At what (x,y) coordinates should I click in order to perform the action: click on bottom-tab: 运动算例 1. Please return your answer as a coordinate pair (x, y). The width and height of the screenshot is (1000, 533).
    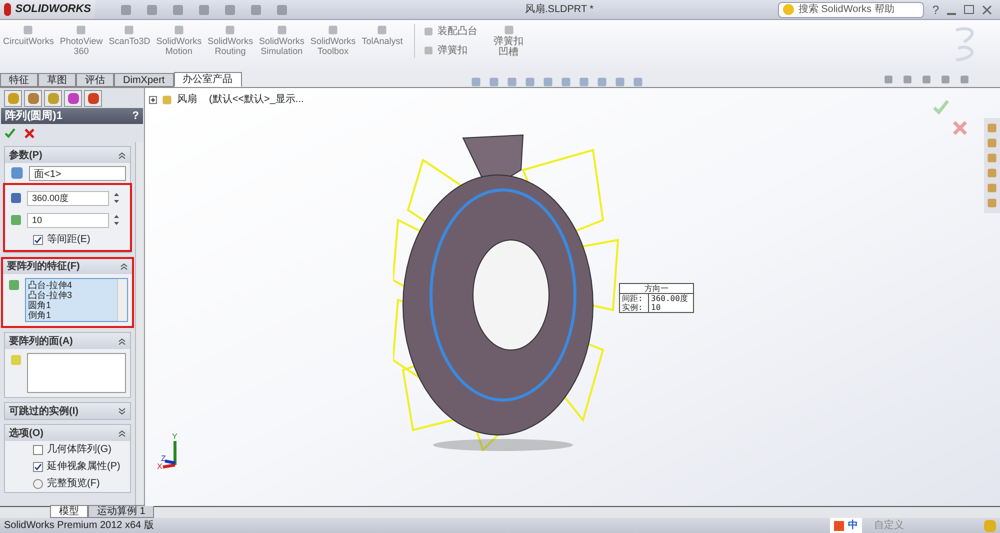
    Looking at the image, I should click on (121, 511).